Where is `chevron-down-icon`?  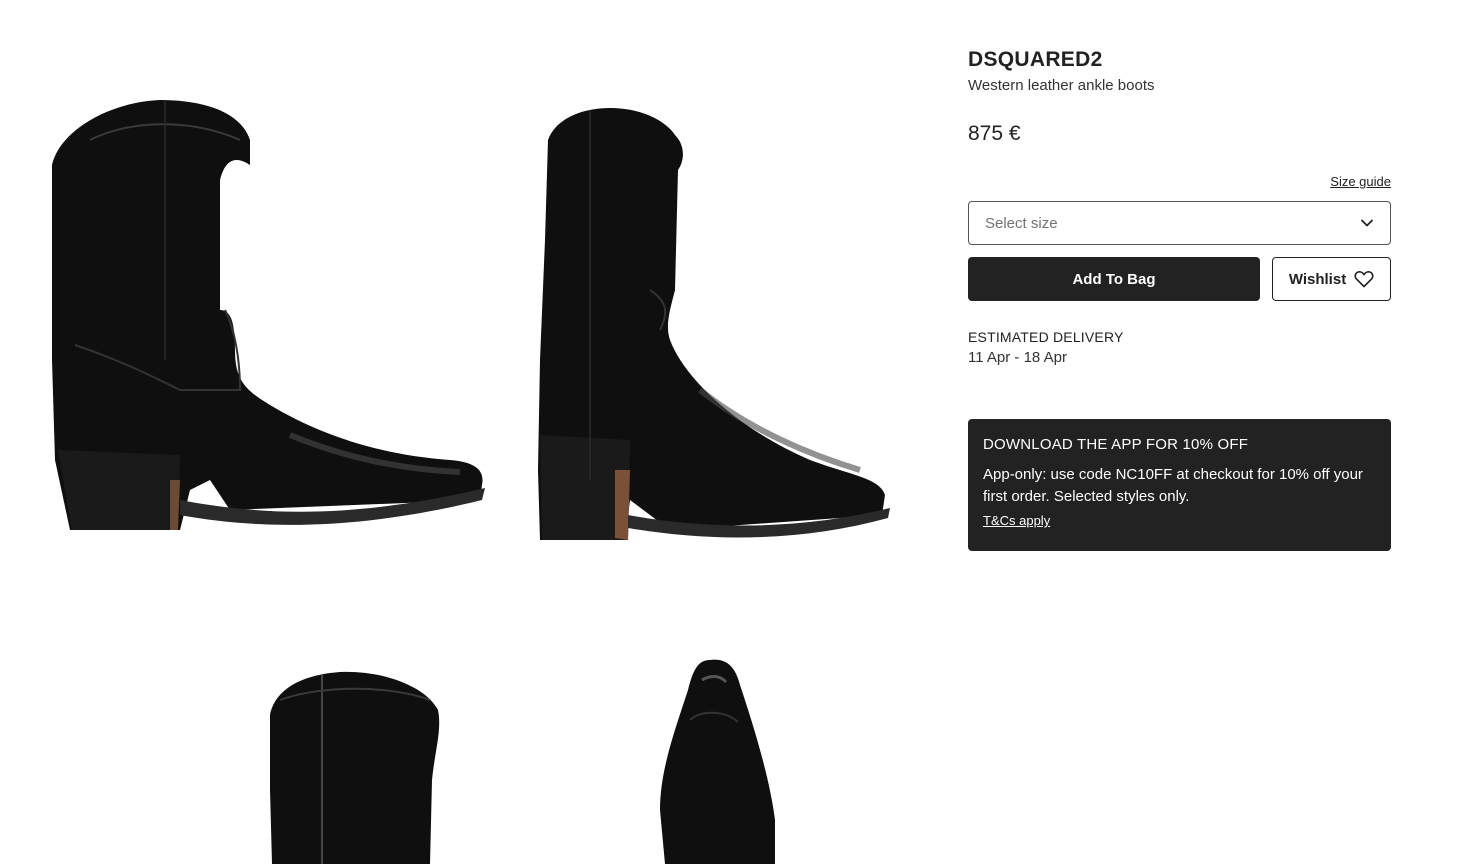 chevron-down-icon is located at coordinates (1367, 223).